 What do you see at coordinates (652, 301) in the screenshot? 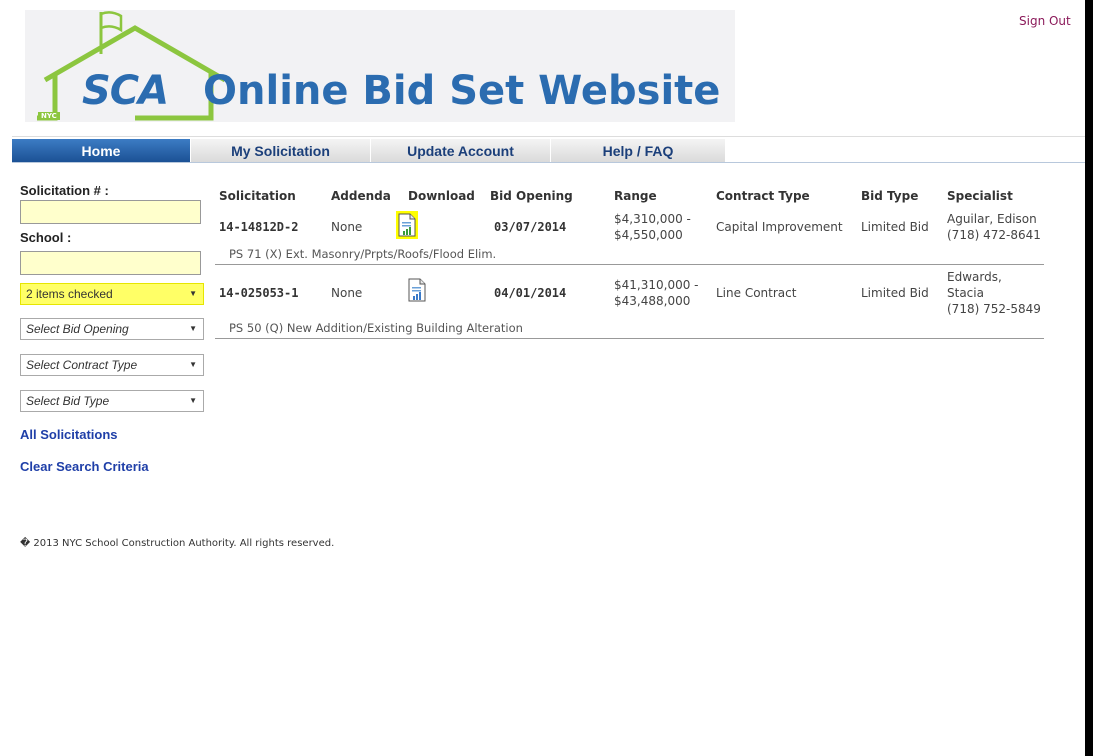
I see `range-high: $43,488,000` at bounding box center [652, 301].